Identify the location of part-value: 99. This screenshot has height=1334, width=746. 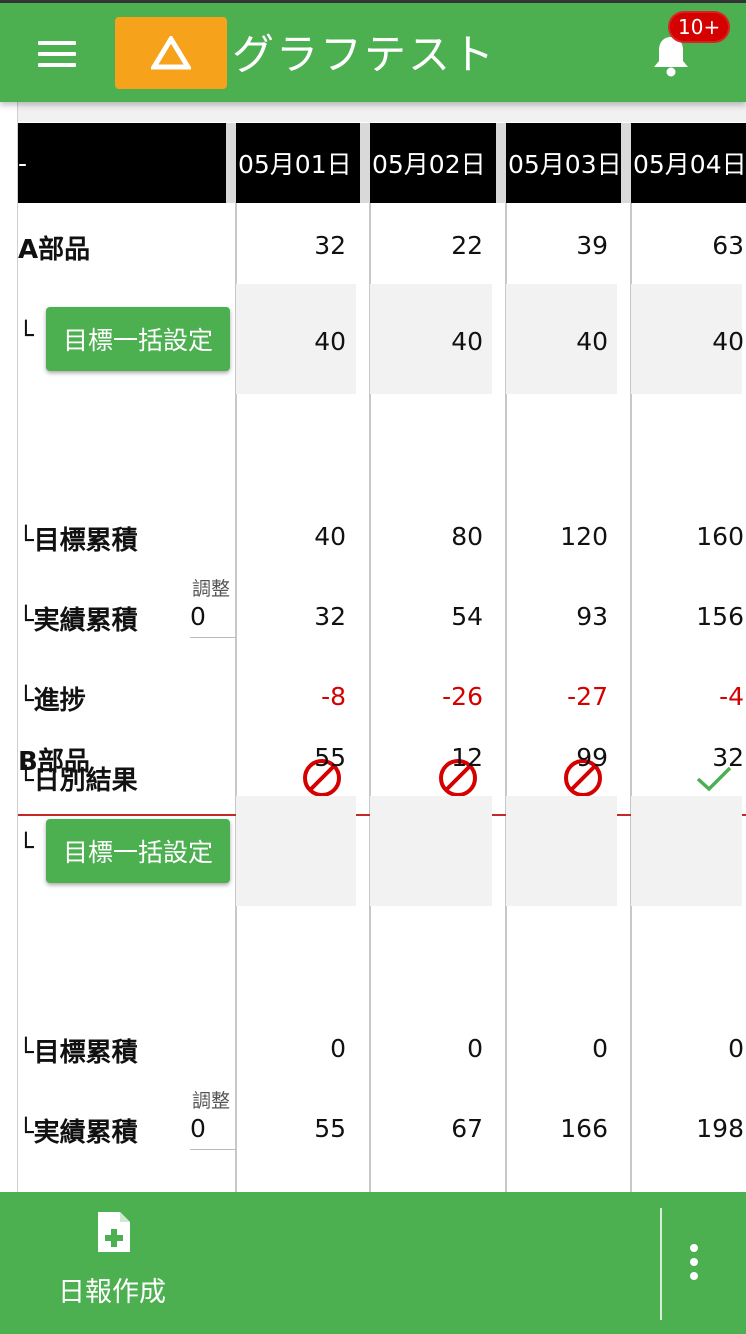
(592, 757).